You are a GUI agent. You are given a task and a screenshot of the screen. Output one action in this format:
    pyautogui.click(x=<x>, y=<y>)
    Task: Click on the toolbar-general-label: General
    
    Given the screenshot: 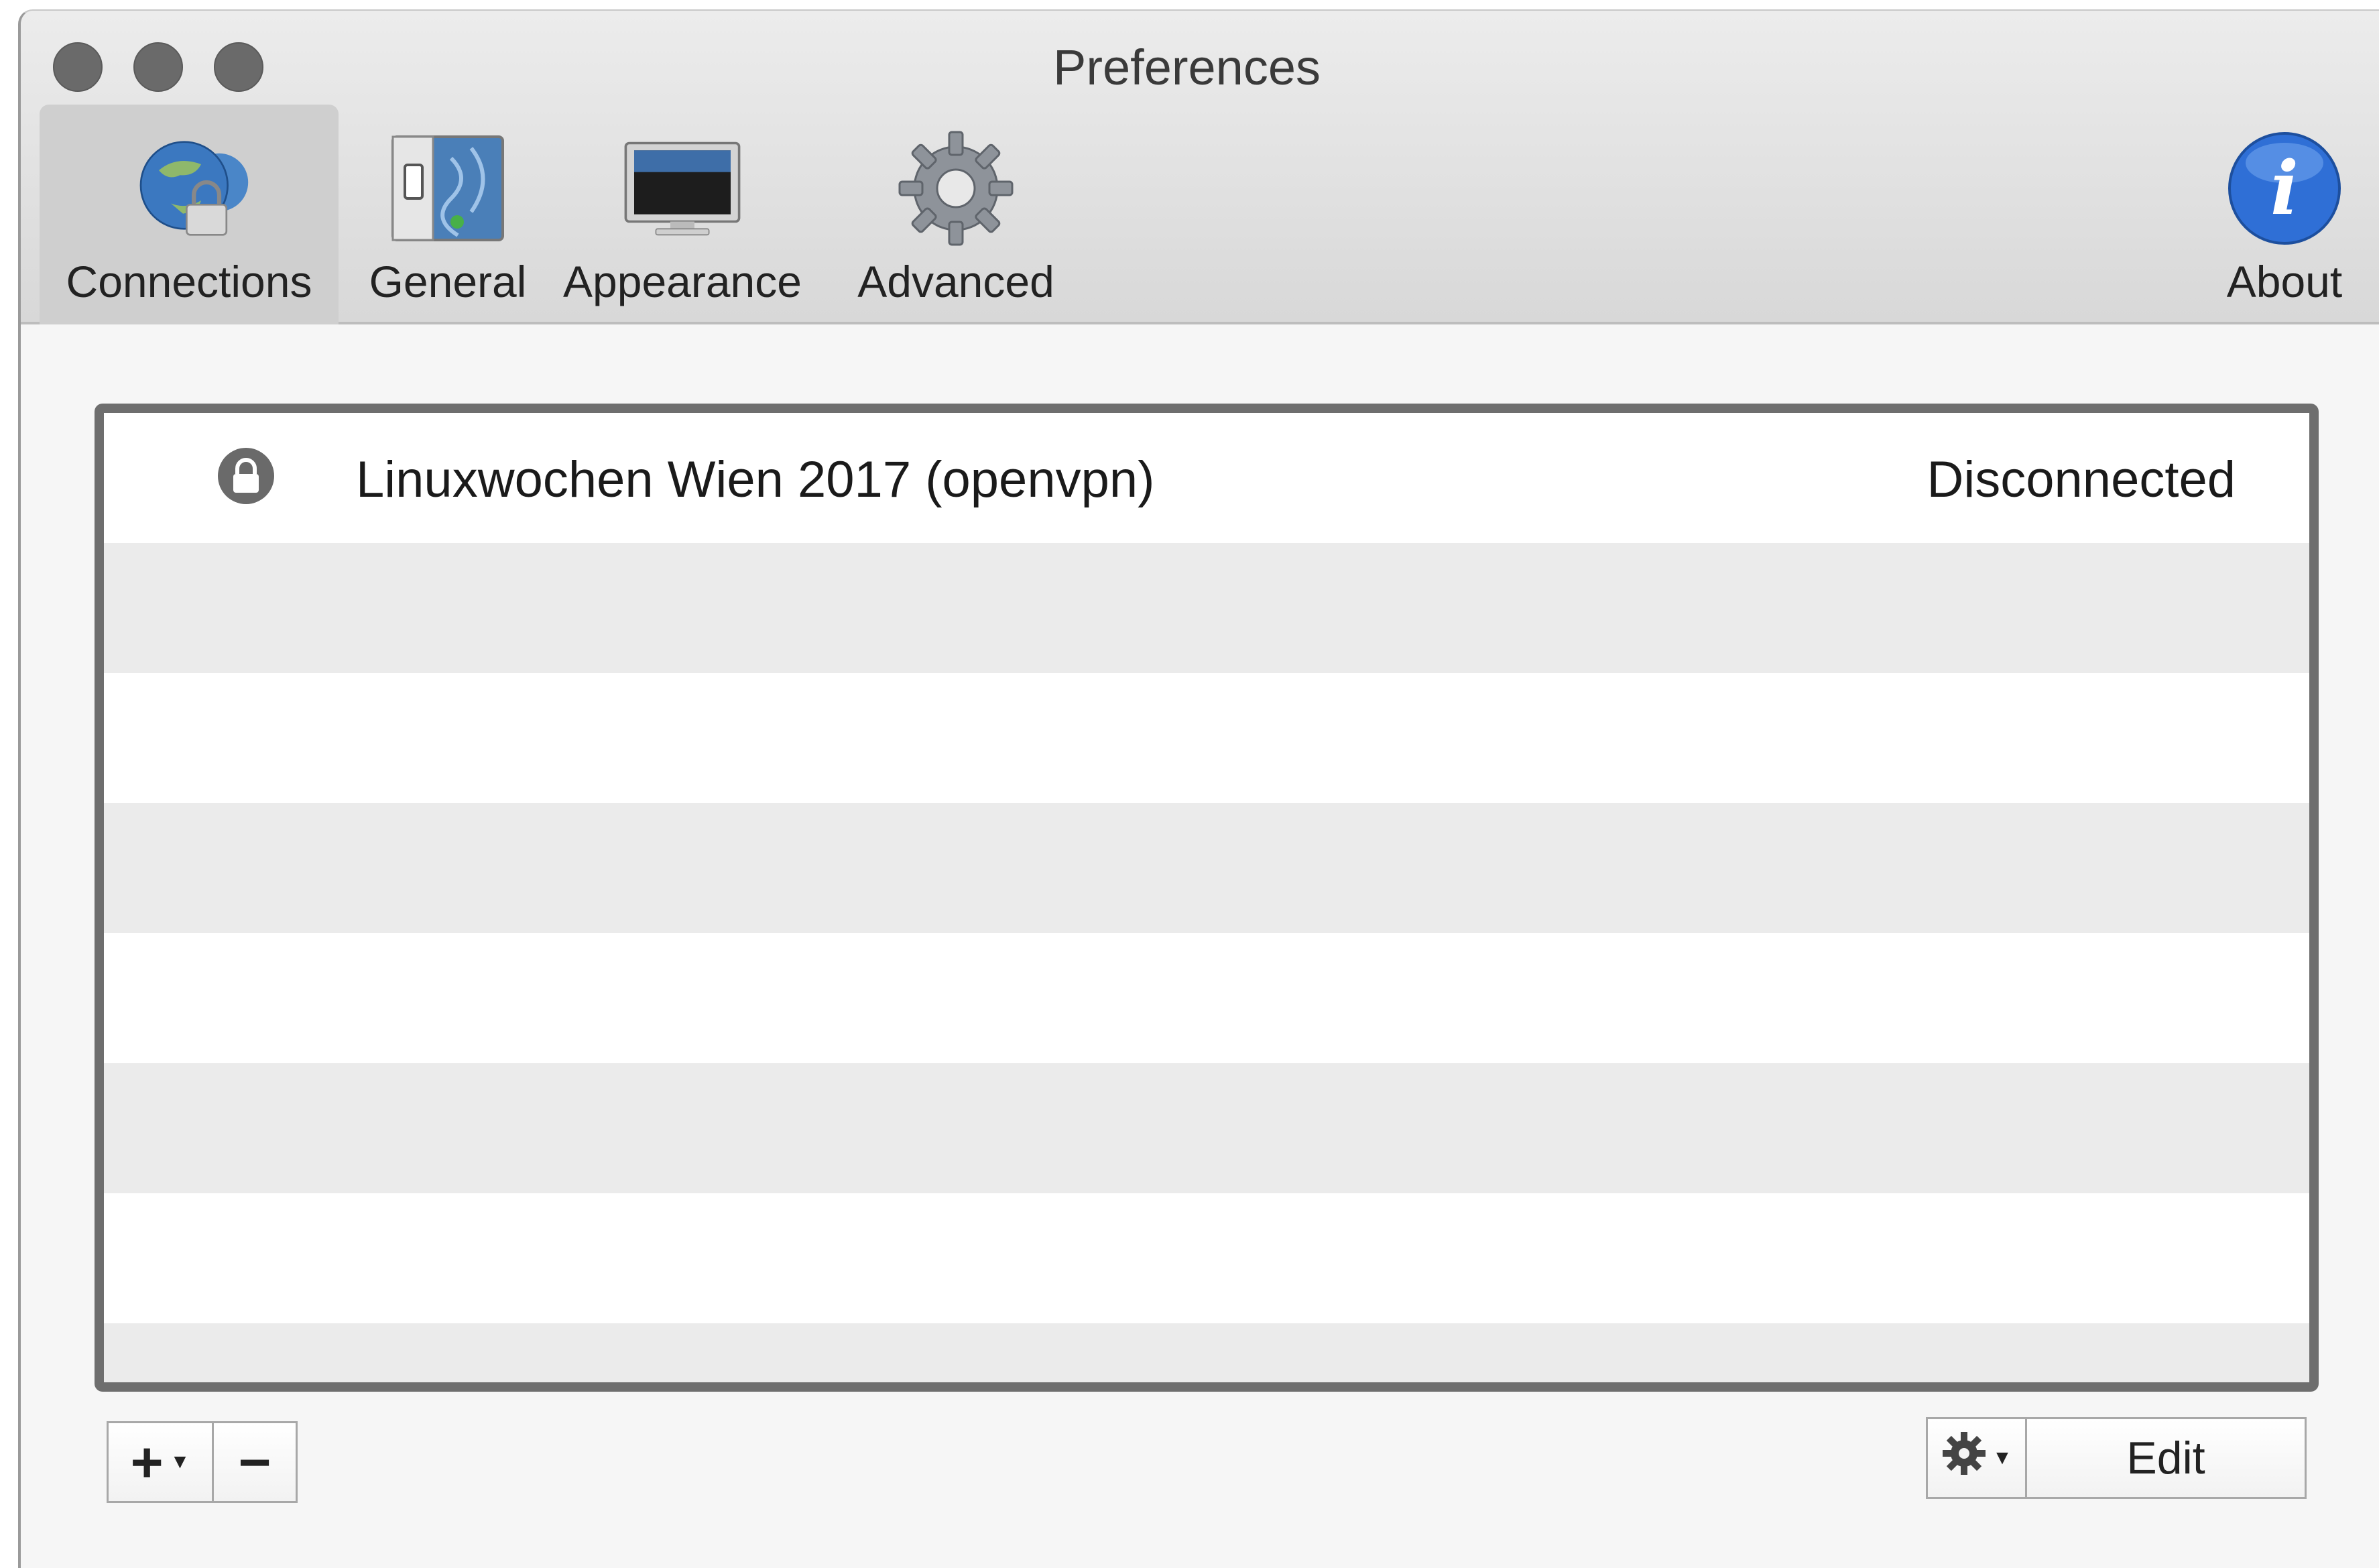 What is the action you would take?
    pyautogui.click(x=448, y=282)
    